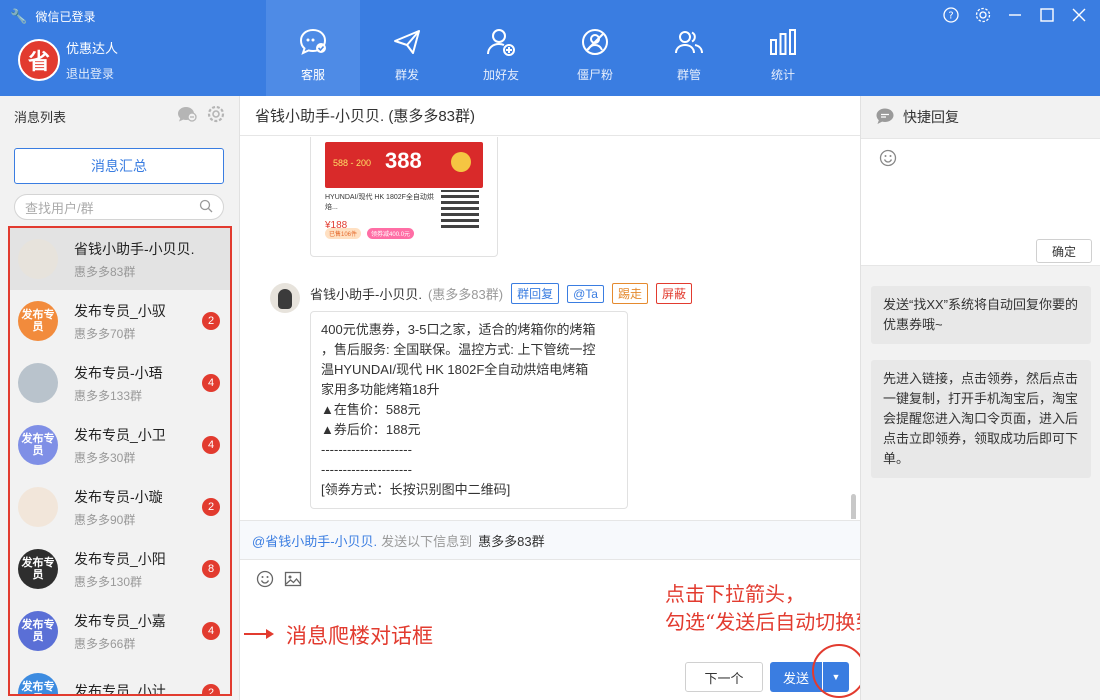  Describe the element at coordinates (951, 15) in the screenshot. I see `help-icon: ?` at that location.